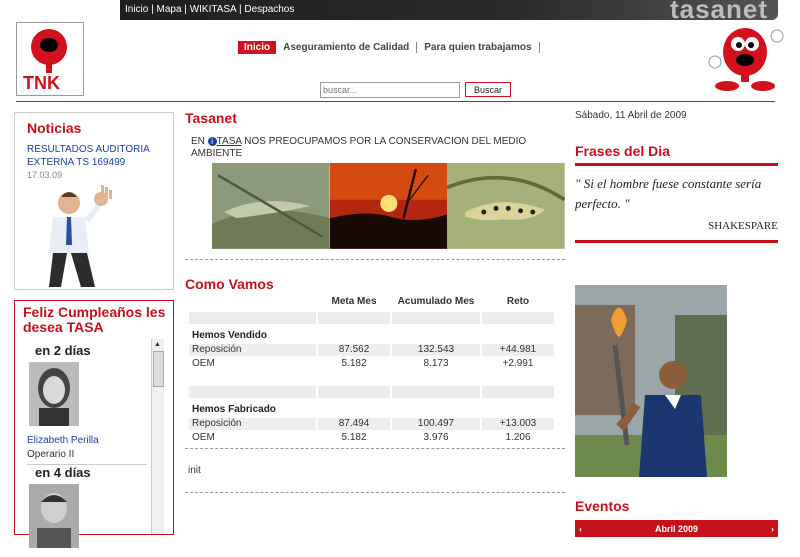 This screenshot has width=800, height=557. I want to click on current-date: Sábado, 11 Abril de 2009, so click(631, 115).